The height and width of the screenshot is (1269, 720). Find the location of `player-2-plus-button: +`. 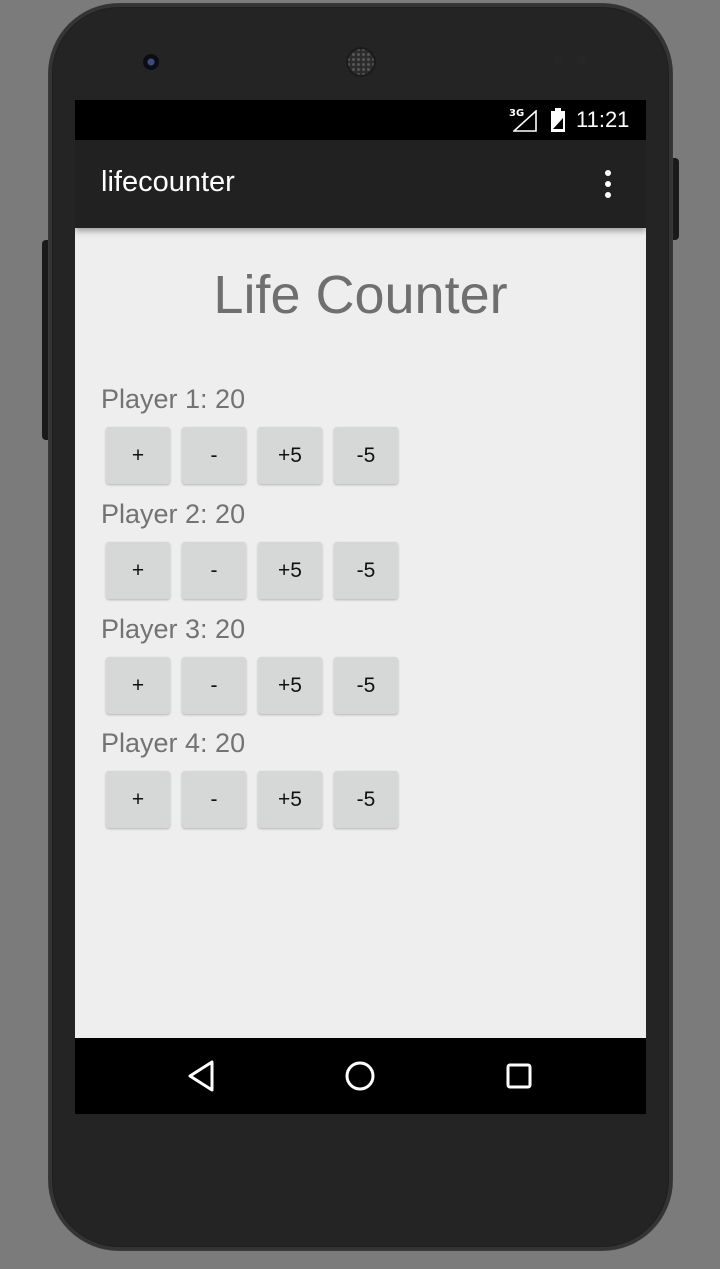

player-2-plus-button: + is located at coordinates (138, 570).